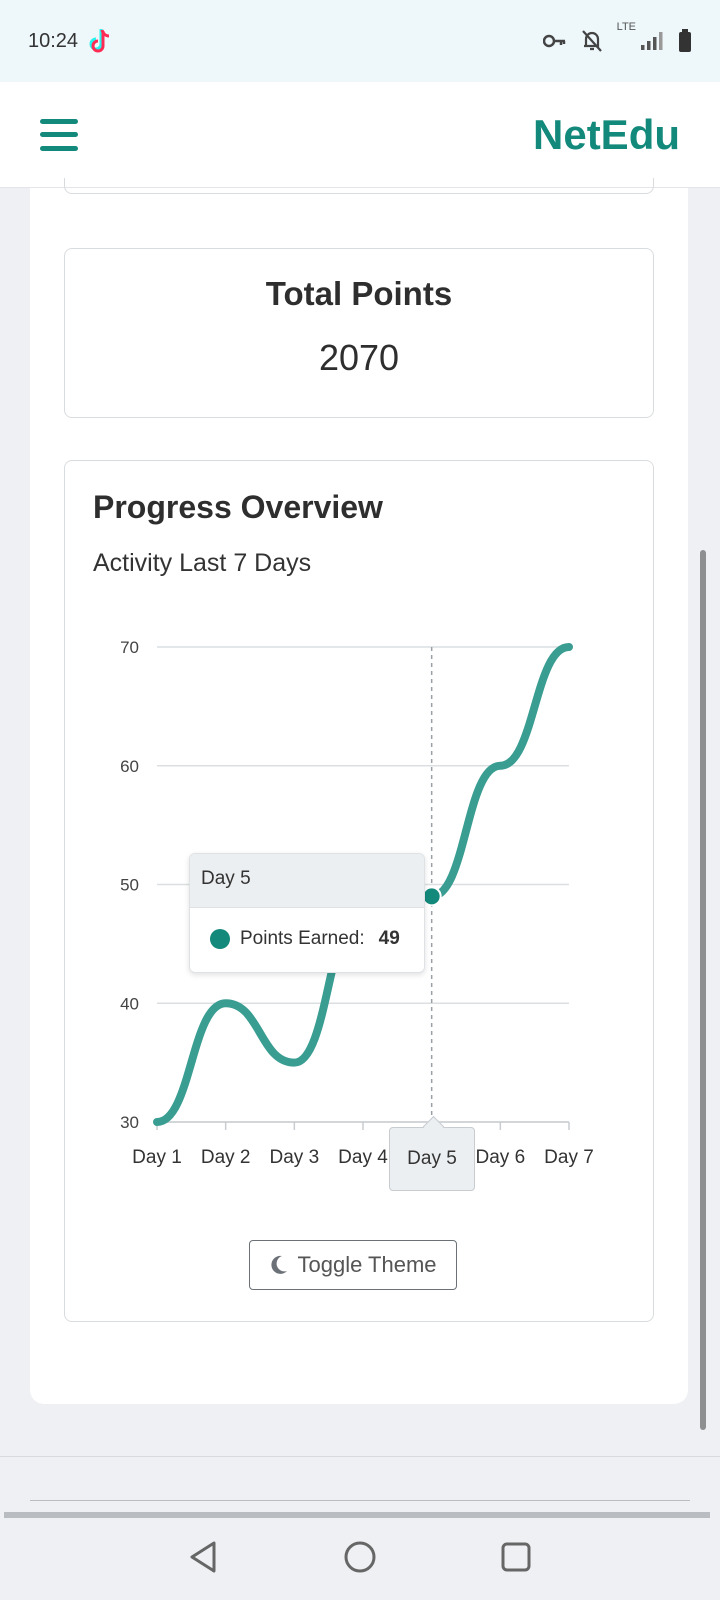  I want to click on x-tick-label: Day 1, so click(157, 1157).